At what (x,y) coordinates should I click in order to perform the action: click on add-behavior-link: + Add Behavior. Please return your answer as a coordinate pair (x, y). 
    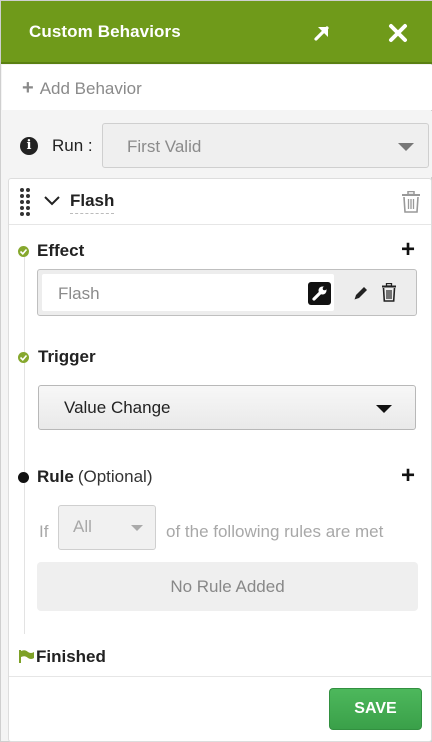
    Looking at the image, I should click on (82, 88).